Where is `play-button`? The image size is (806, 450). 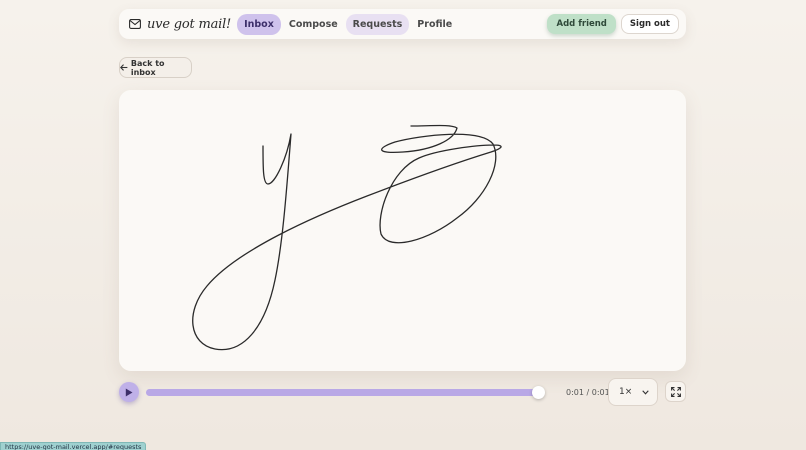 play-button is located at coordinates (129, 392).